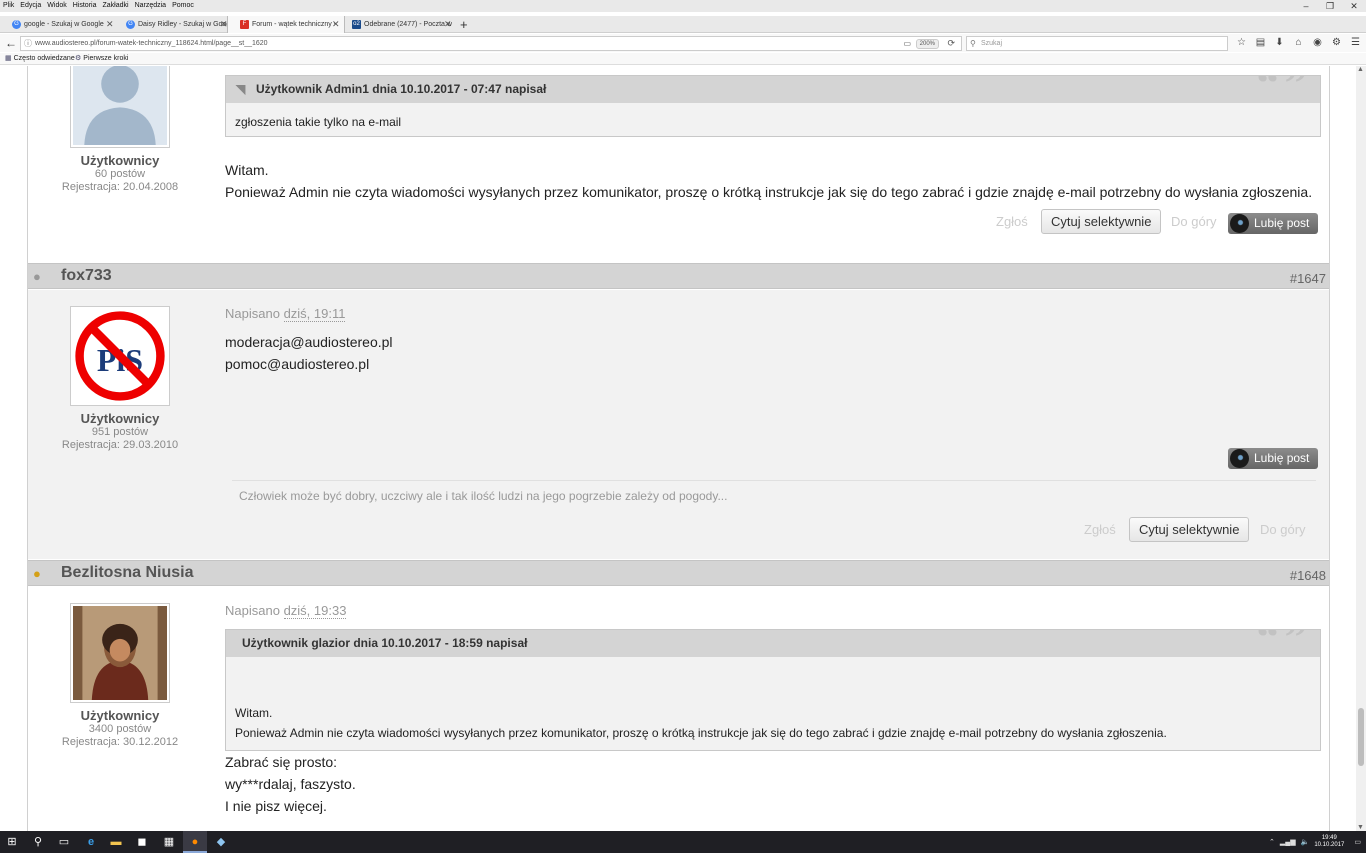 The image size is (1366, 853). I want to click on hamburger-menu-icon: ☰, so click(1355, 43).